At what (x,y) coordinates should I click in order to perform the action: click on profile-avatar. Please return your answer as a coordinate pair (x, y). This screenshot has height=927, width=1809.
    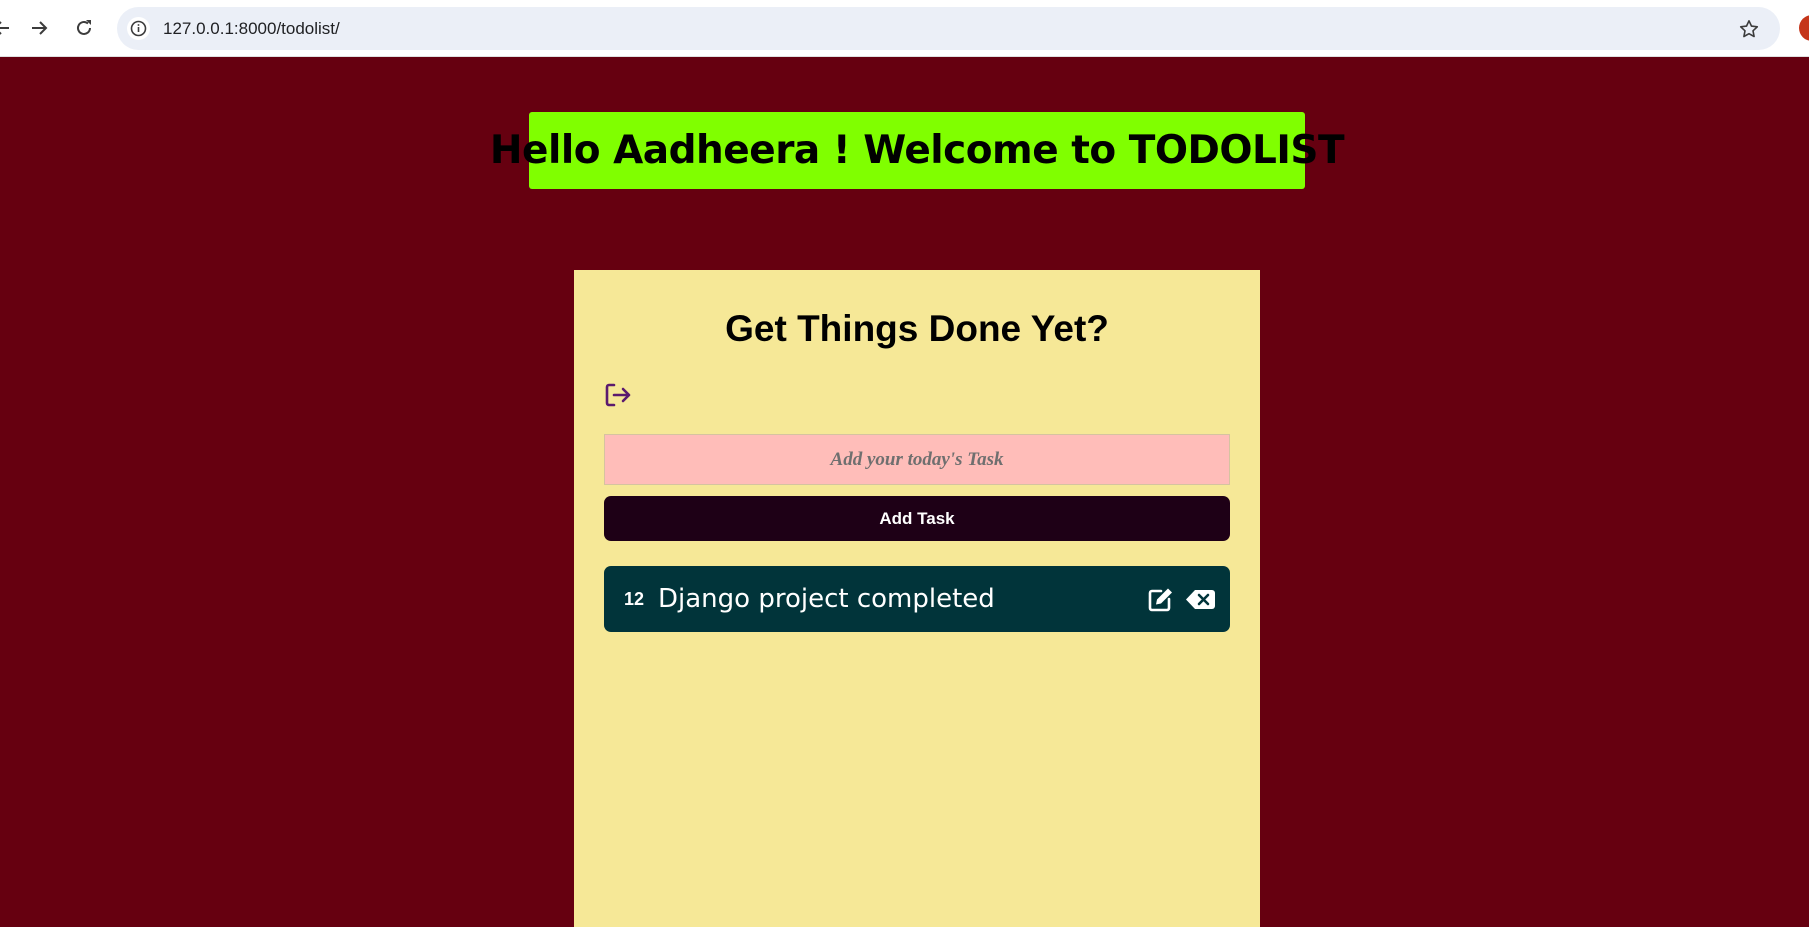
    Looking at the image, I should click on (1804, 28).